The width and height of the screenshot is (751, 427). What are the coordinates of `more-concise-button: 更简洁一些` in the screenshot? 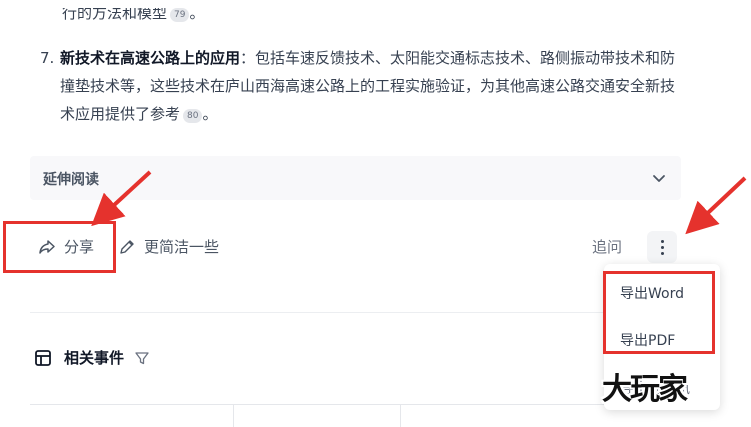 It's located at (168, 246).